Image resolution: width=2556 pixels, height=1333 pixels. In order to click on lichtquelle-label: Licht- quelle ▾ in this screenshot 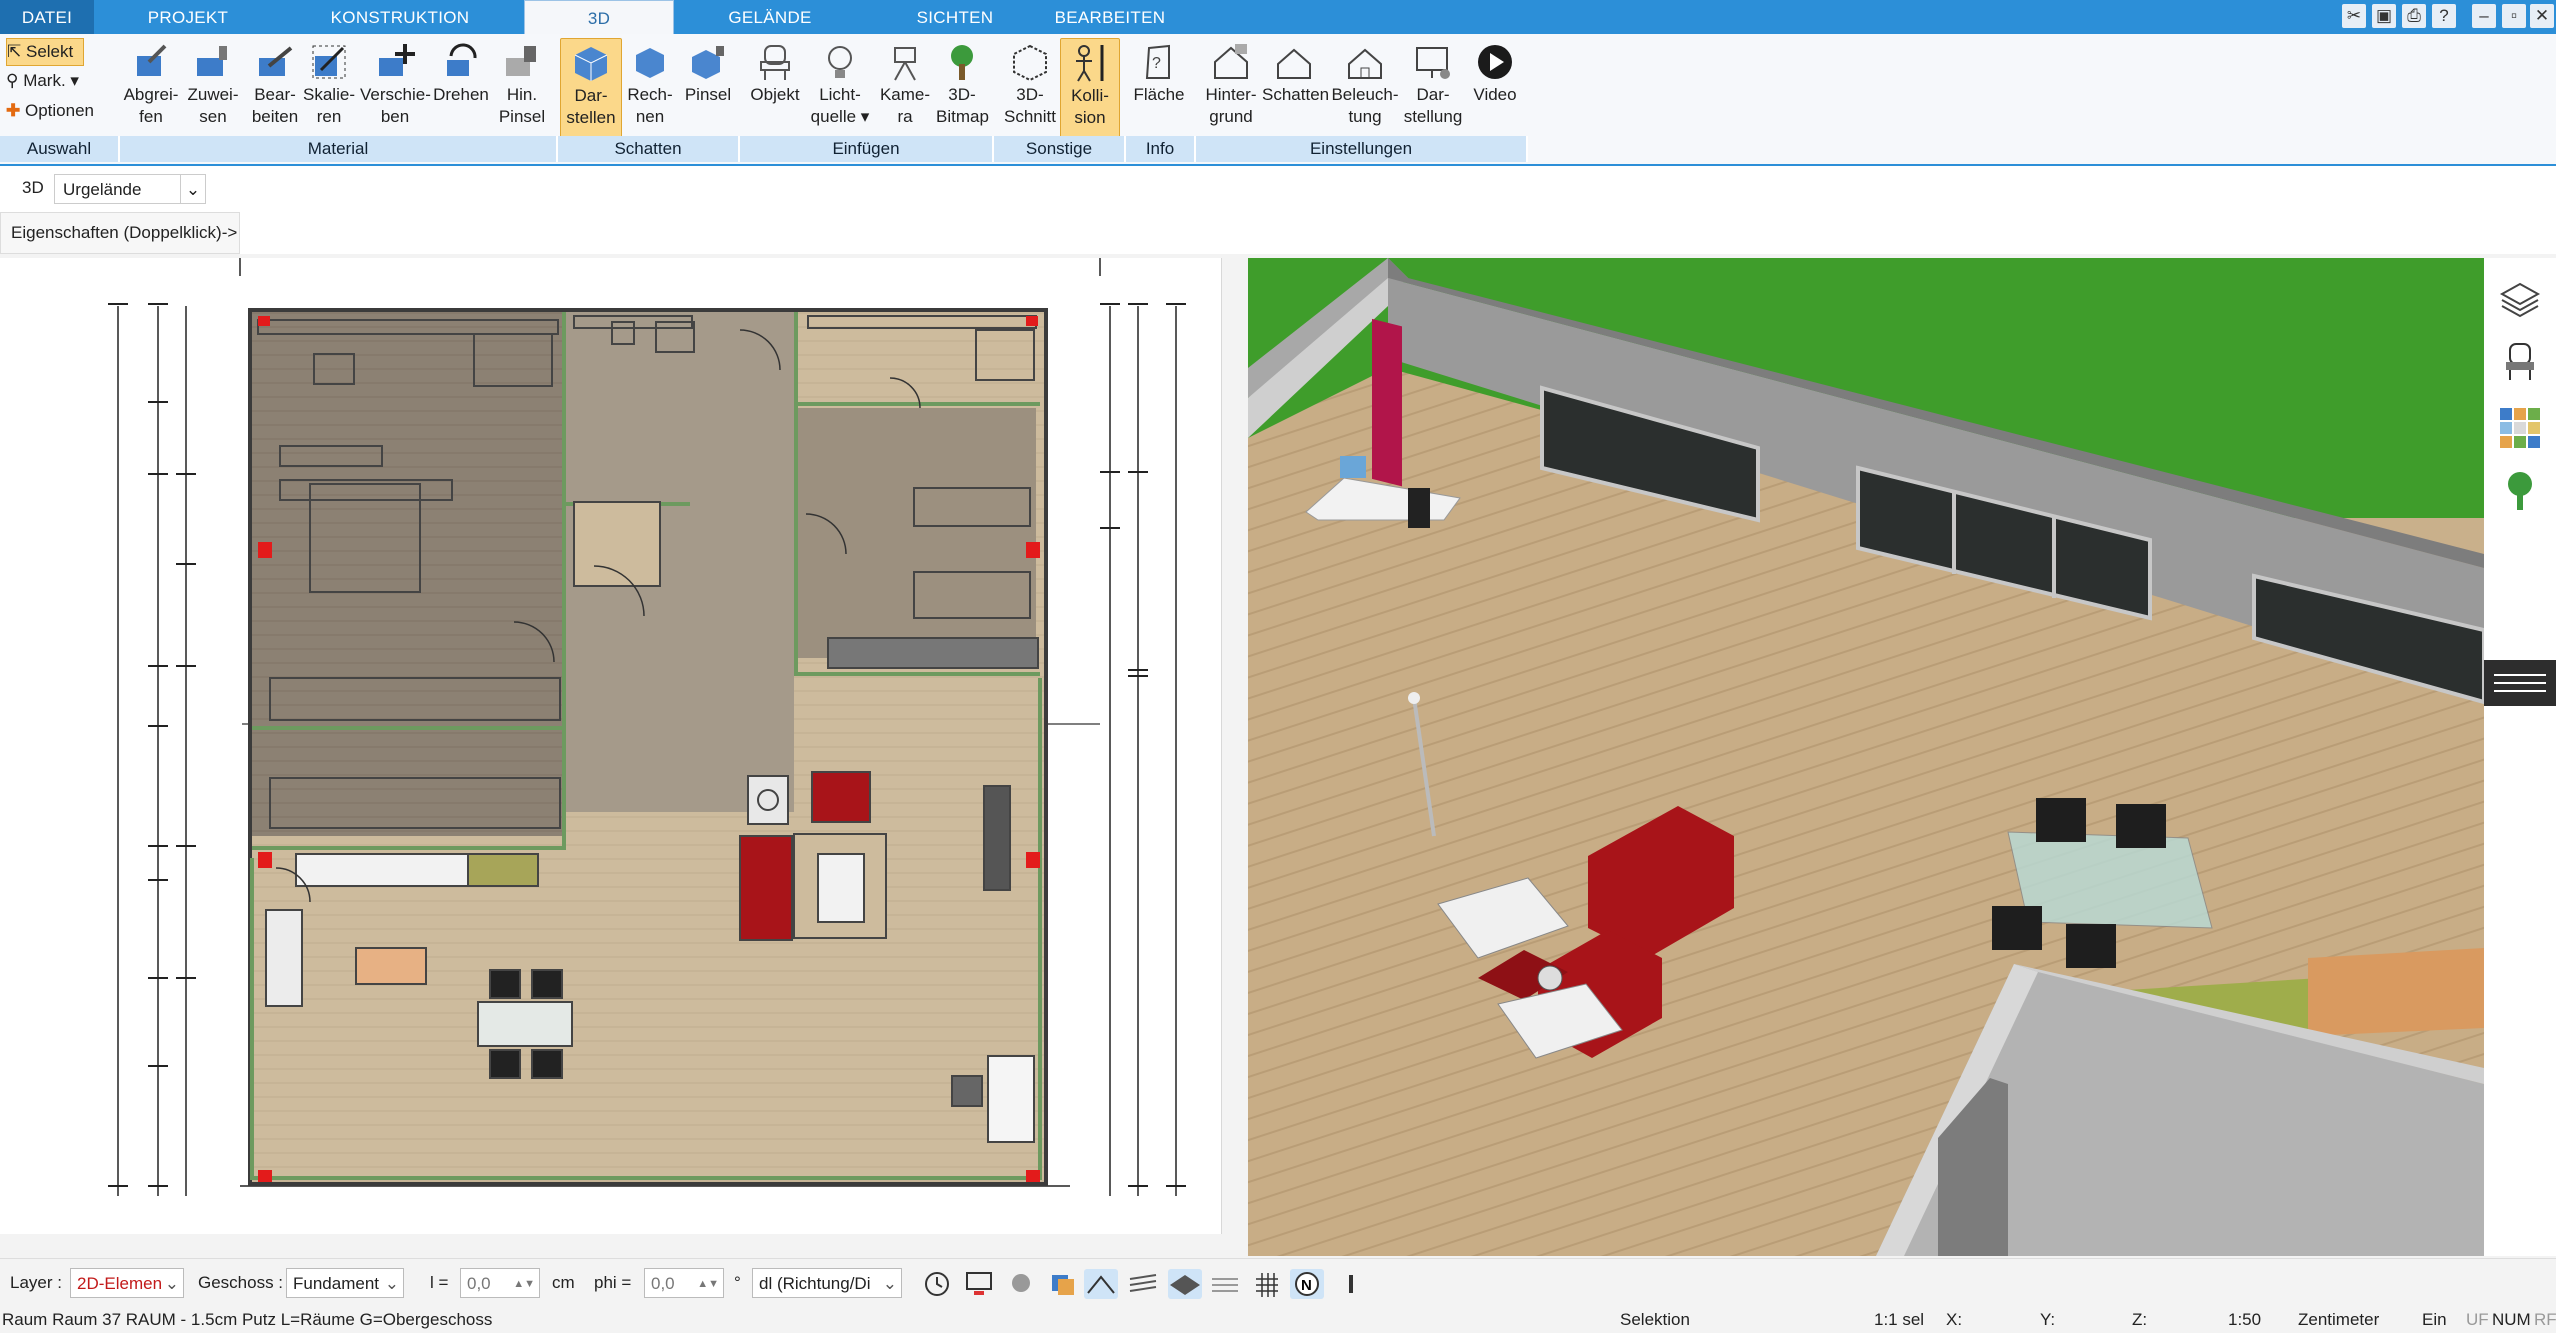, I will do `click(840, 105)`.